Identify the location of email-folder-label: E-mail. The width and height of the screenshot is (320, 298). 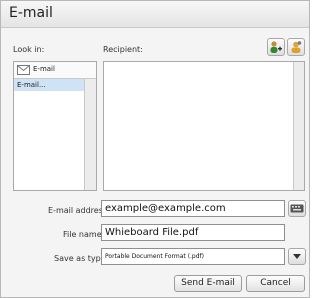
(44, 69).